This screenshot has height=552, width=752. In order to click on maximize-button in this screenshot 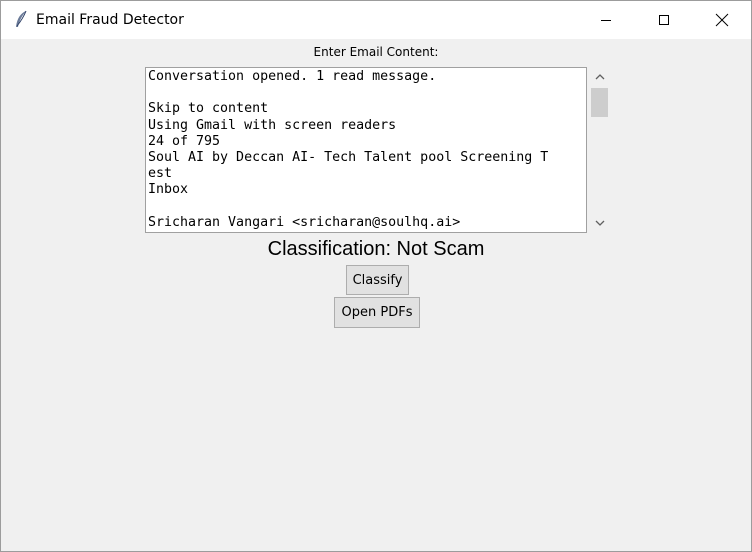, I will do `click(664, 20)`.